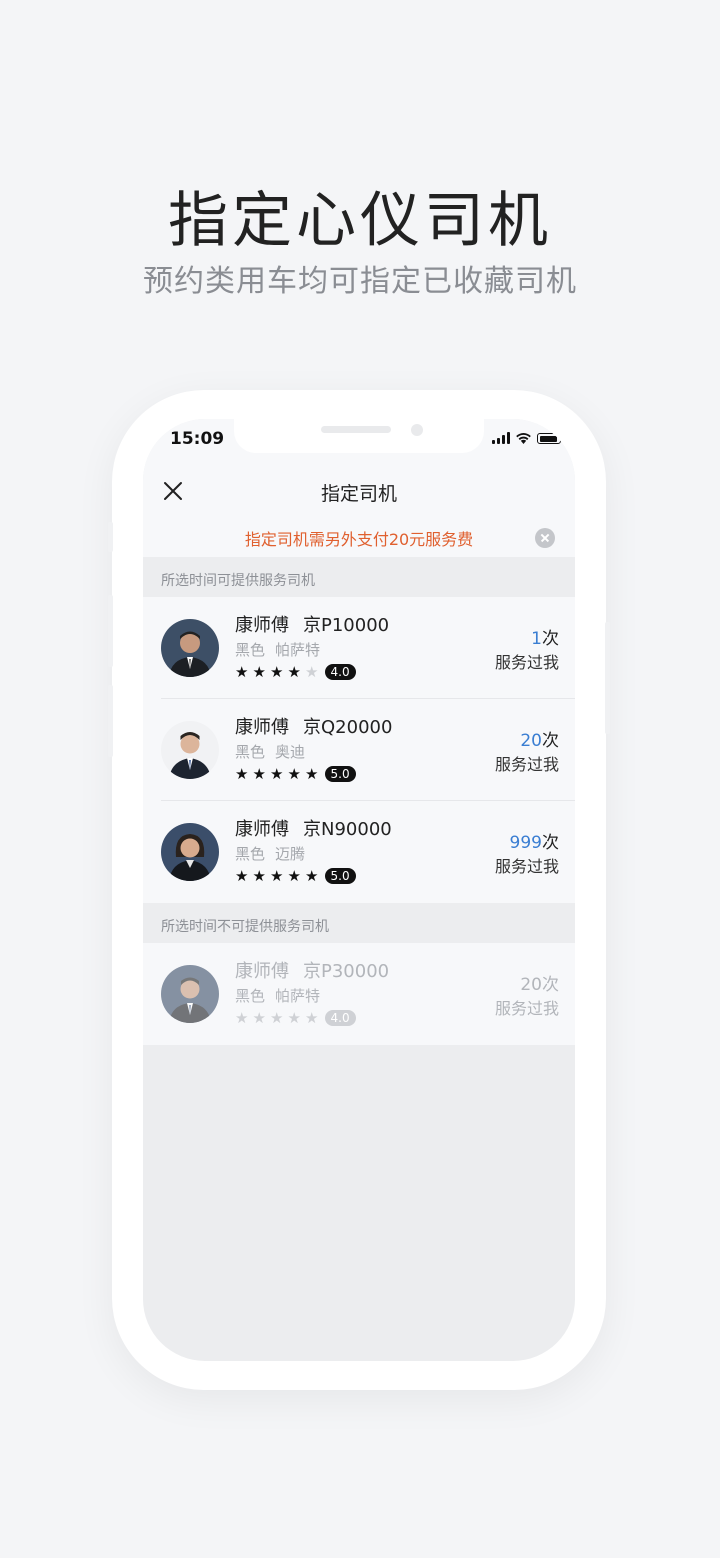 This screenshot has height=1558, width=720. I want to click on section-header-available: 所选时间可提供服务司机, so click(359, 577).